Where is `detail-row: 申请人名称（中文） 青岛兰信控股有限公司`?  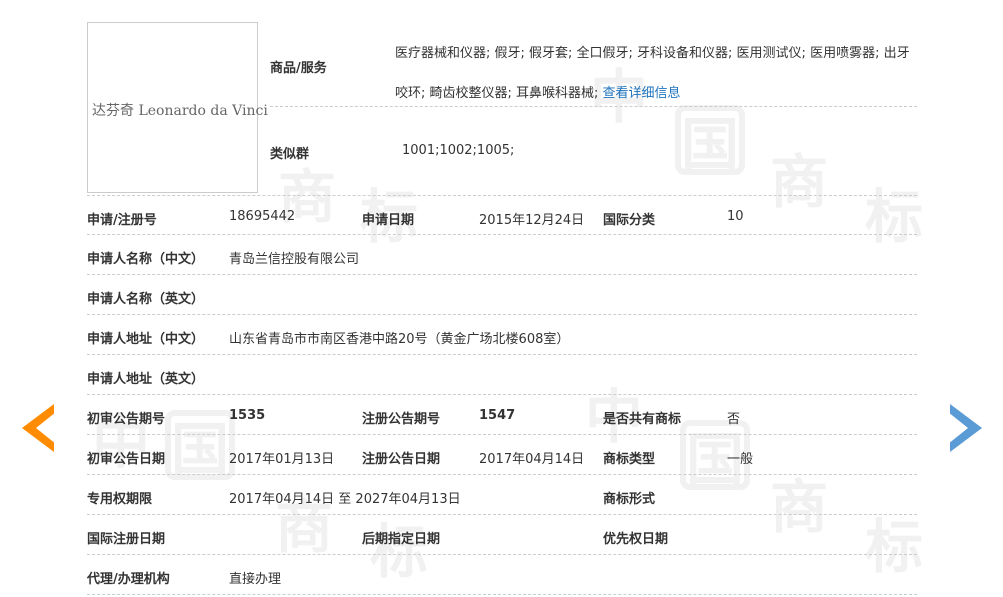 detail-row: 申请人名称（中文） 青岛兰信控股有限公司 is located at coordinates (502, 255).